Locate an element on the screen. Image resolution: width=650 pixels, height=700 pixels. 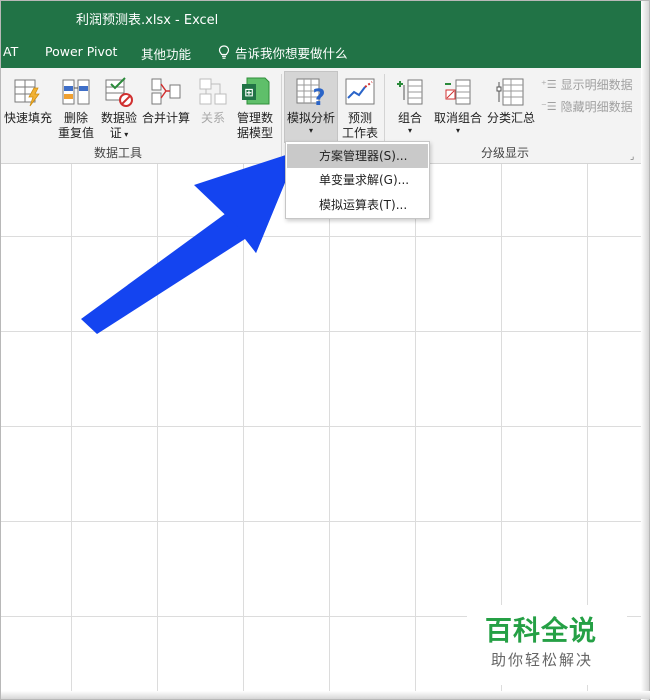
watermark-subtitle: 助你轻松解决 is located at coordinates (542, 660).